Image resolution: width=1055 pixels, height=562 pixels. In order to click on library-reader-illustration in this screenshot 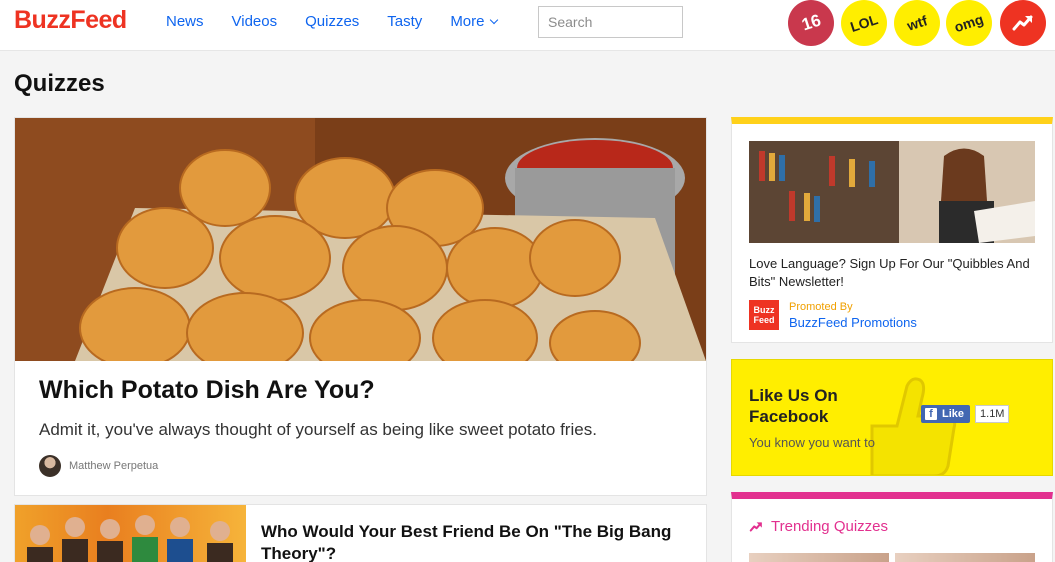, I will do `click(892, 192)`.